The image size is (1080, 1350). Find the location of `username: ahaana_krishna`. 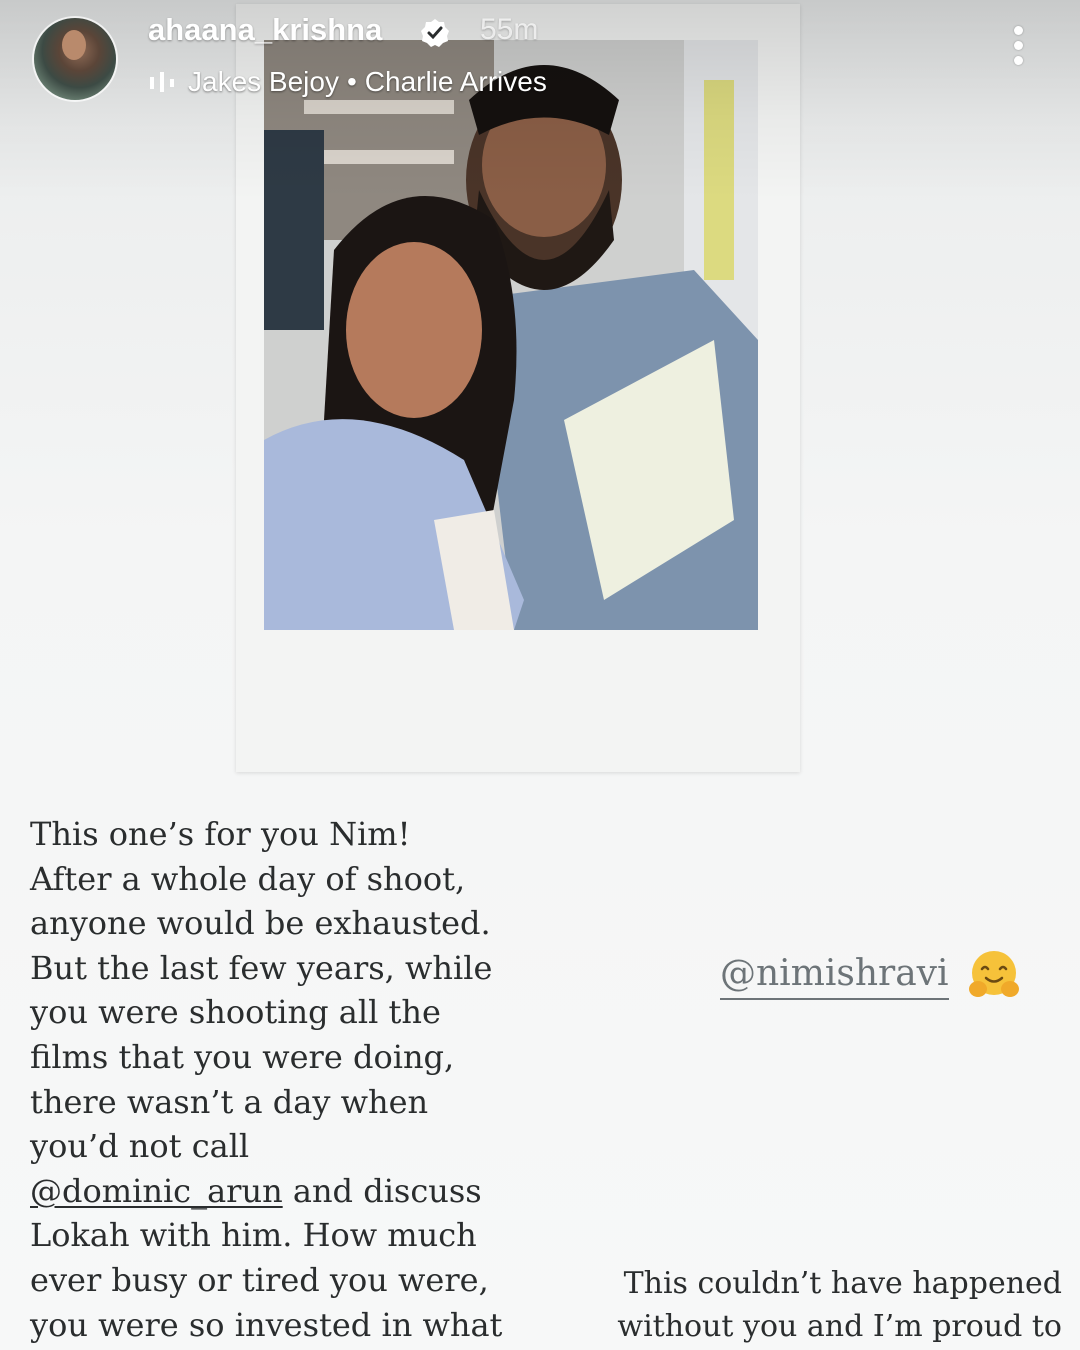

username: ahaana_krishna is located at coordinates (265, 30).